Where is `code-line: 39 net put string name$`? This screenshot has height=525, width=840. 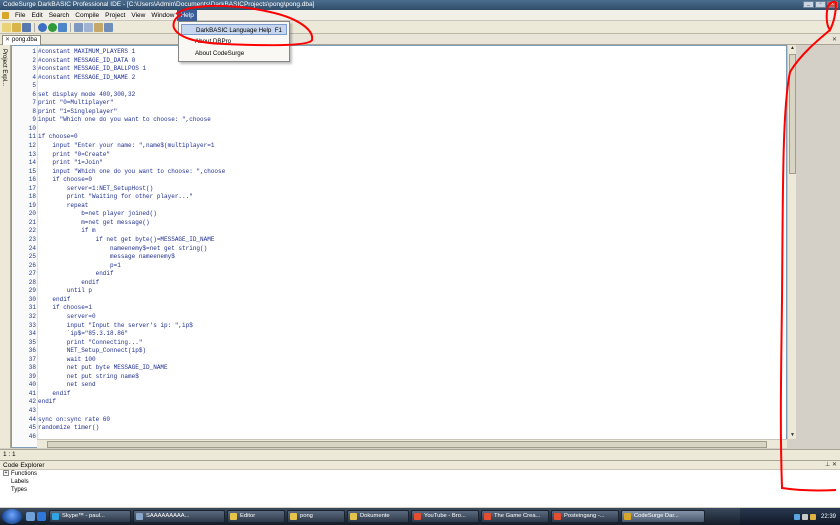 code-line: 39 net put string name$ is located at coordinates (399, 377).